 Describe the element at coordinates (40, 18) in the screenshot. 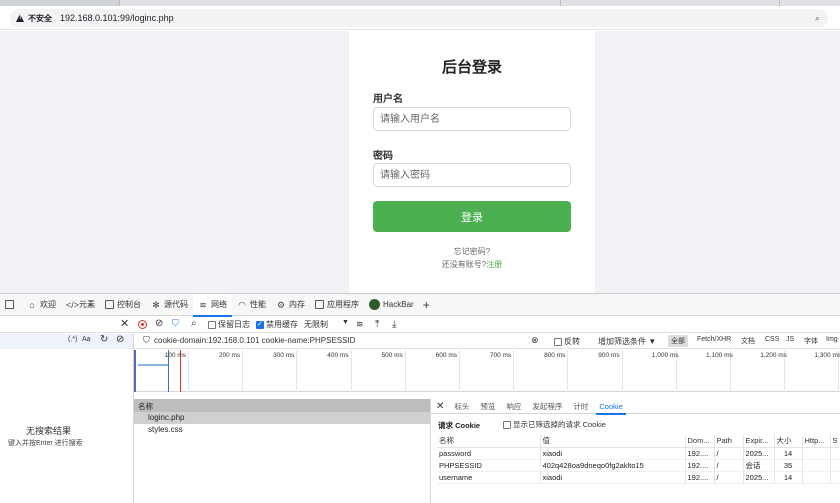

I see `insecure-label: 不安全` at that location.